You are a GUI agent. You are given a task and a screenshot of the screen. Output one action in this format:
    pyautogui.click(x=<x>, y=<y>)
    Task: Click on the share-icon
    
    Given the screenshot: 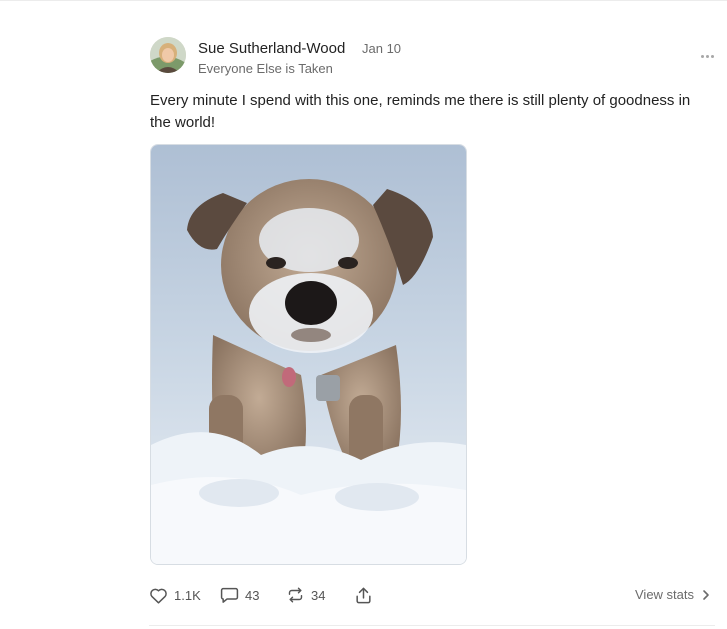 What is the action you would take?
    pyautogui.click(x=363, y=595)
    